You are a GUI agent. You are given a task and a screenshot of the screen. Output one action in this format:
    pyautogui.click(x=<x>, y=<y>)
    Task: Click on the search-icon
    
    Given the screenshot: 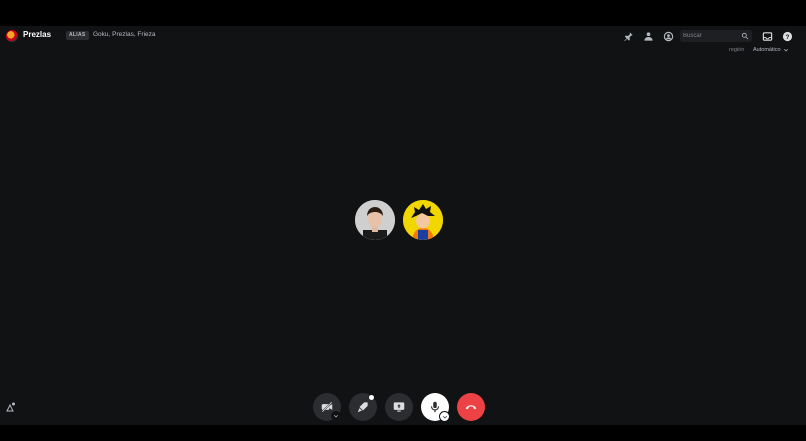 What is the action you would take?
    pyautogui.click(x=745, y=36)
    